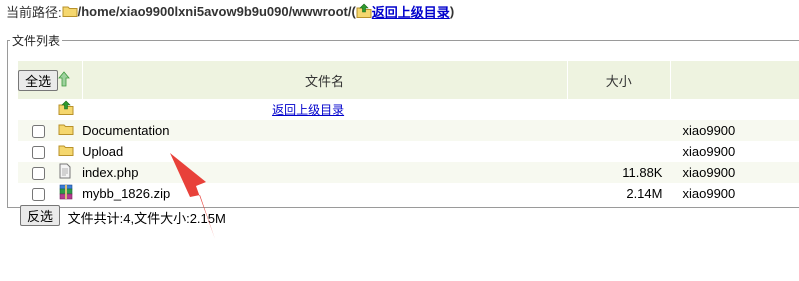 The image size is (799, 281). What do you see at coordinates (644, 193) in the screenshot?
I see `file-size: 2.14M` at bounding box center [644, 193].